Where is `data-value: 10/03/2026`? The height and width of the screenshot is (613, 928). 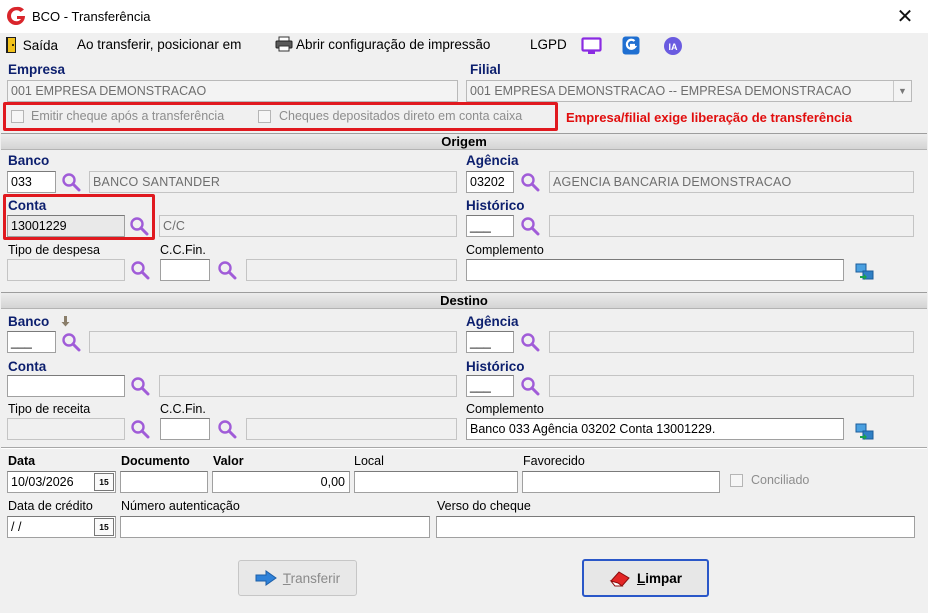
data-value: 10/03/2026 is located at coordinates (42, 482).